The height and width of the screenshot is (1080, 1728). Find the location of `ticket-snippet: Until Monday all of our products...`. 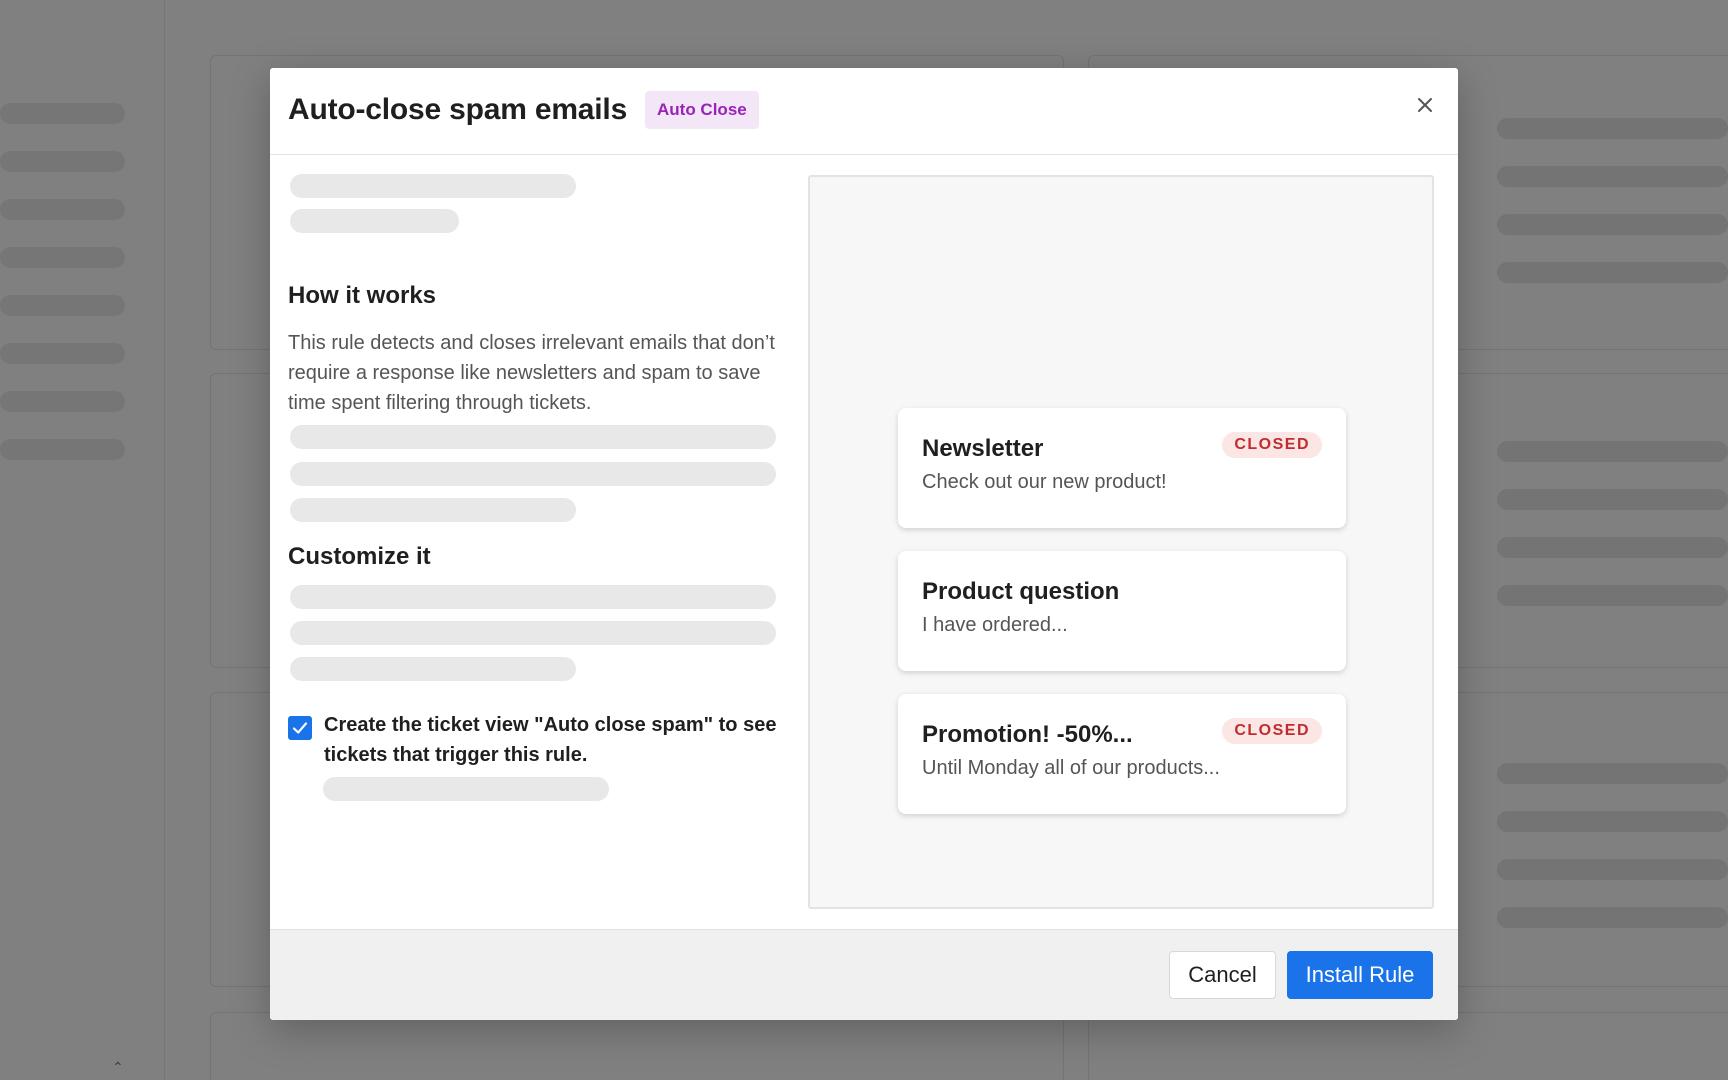

ticket-snippet: Until Monday all of our products... is located at coordinates (1071, 768).